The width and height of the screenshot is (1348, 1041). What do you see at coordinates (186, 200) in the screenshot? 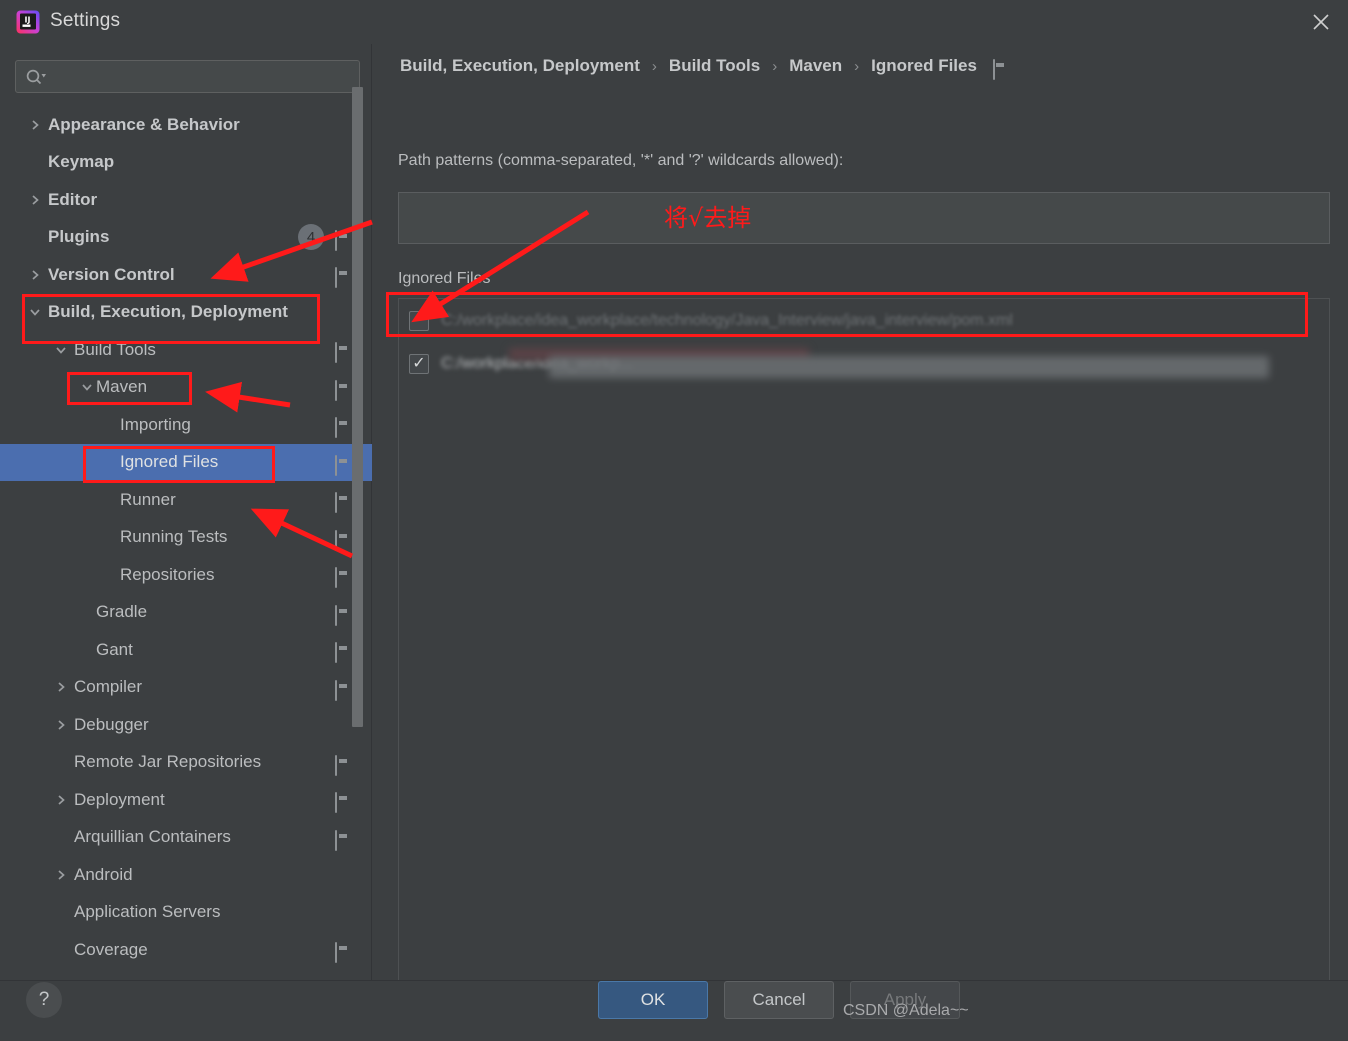
I see `sidebar-item-editor: Editor` at bounding box center [186, 200].